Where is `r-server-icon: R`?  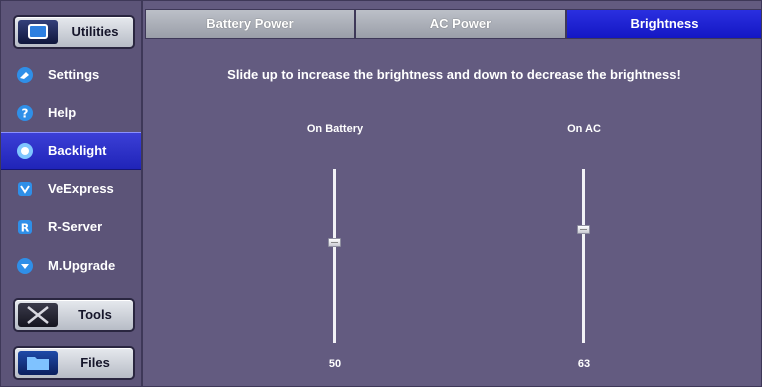 r-server-icon: R is located at coordinates (25, 227).